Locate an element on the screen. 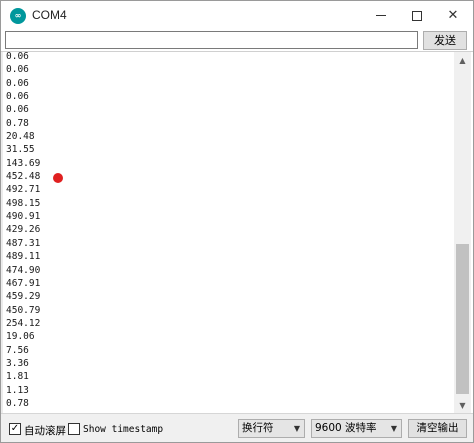 The height and width of the screenshot is (443, 474). output-line: 19.06 is located at coordinates (20, 337).